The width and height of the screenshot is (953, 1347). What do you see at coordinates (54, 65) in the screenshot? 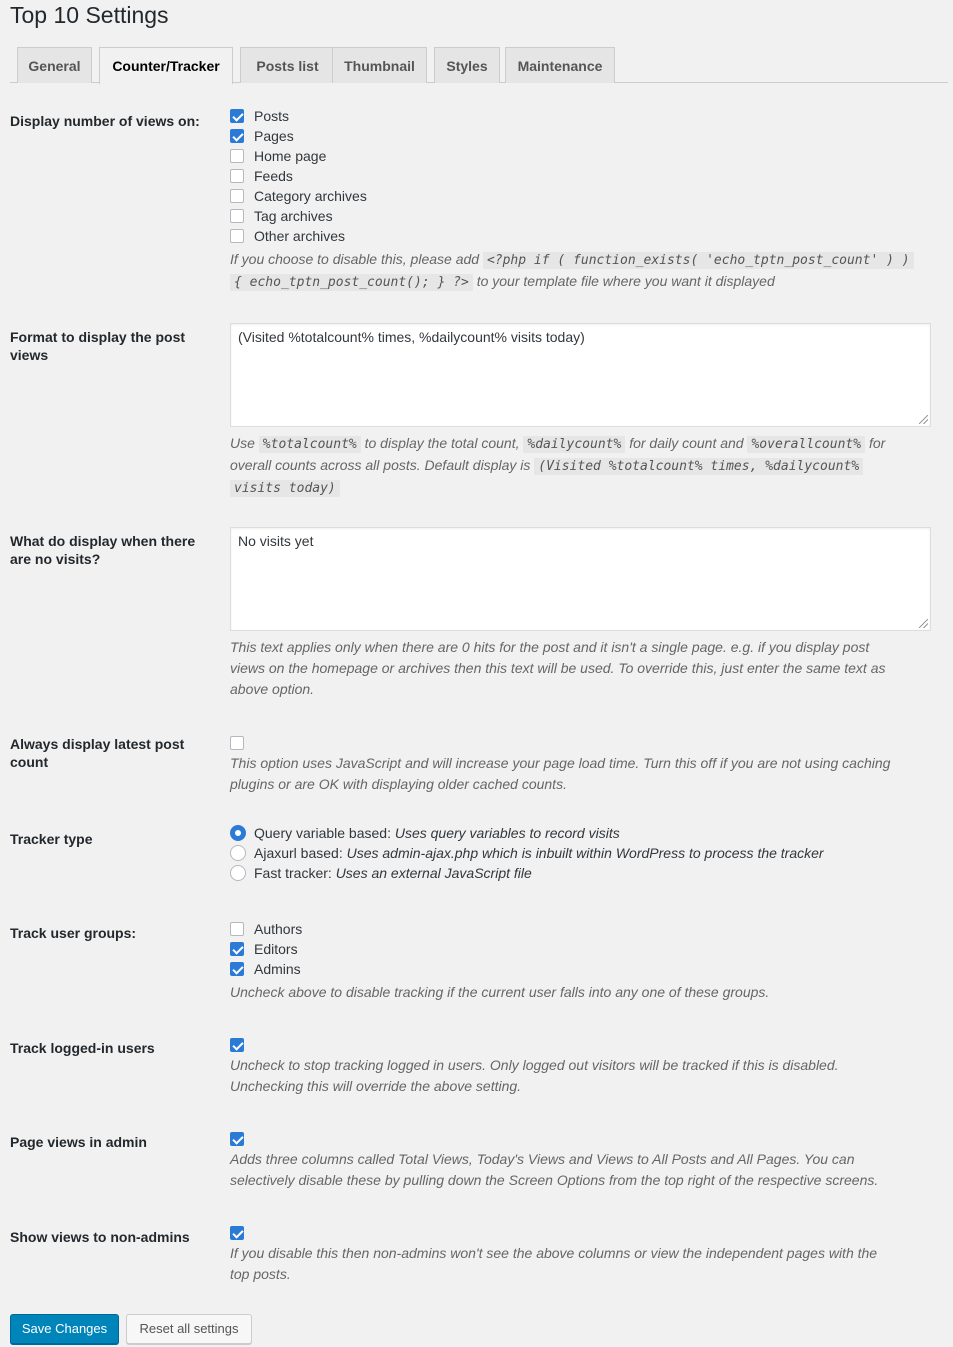
I see `tab-general: General` at bounding box center [54, 65].